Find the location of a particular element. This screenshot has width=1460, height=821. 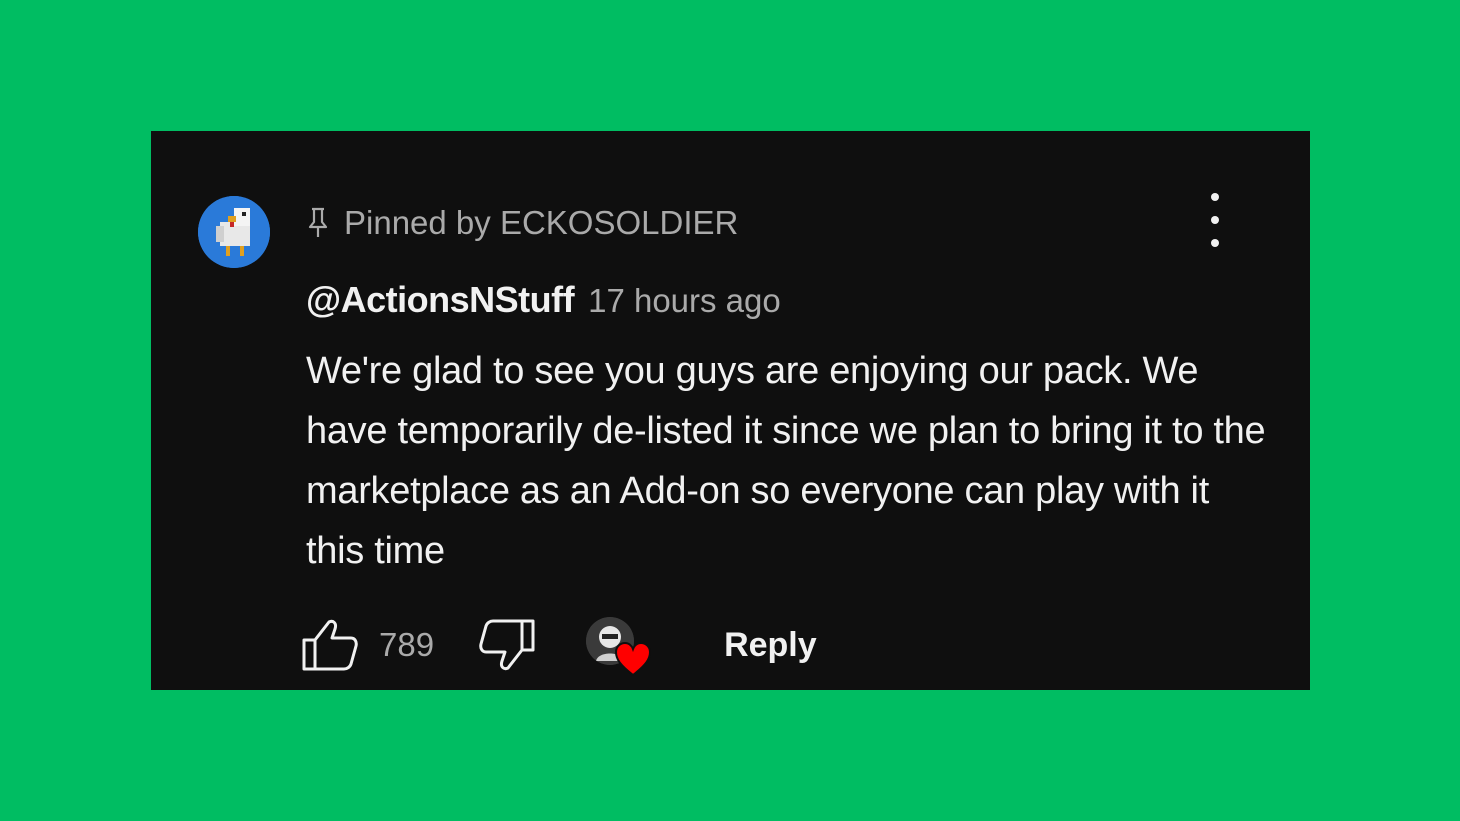

more-vert-icon is located at coordinates (1215, 220).